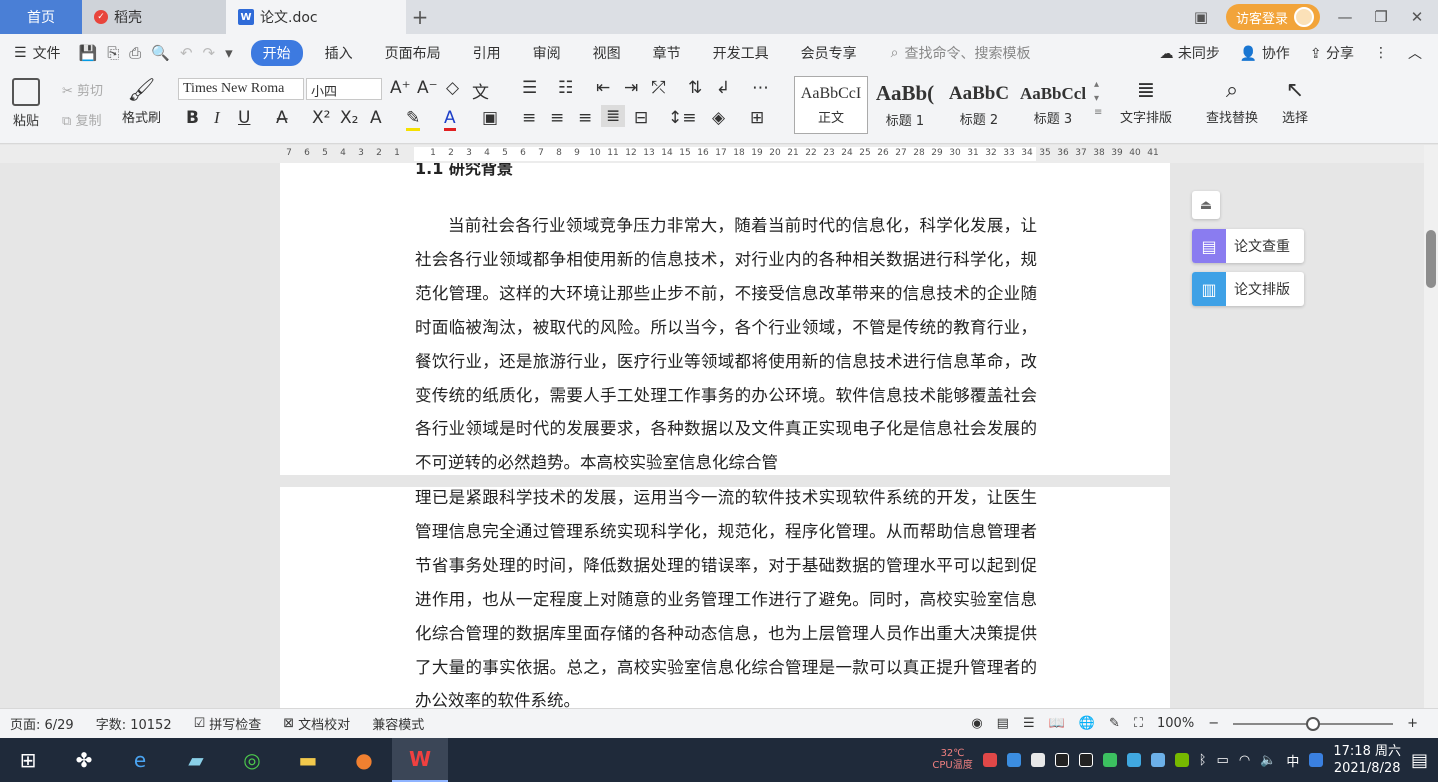  I want to click on taskbar-app-explorer: ▬, so click(308, 760).